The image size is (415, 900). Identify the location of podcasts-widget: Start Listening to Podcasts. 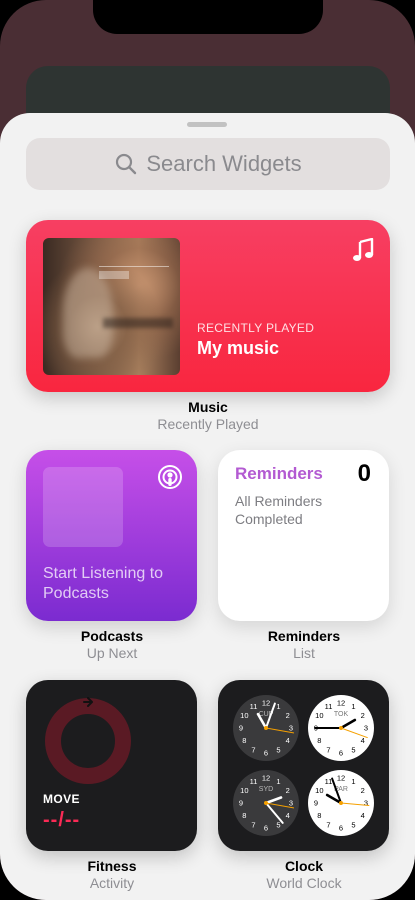
(111, 535).